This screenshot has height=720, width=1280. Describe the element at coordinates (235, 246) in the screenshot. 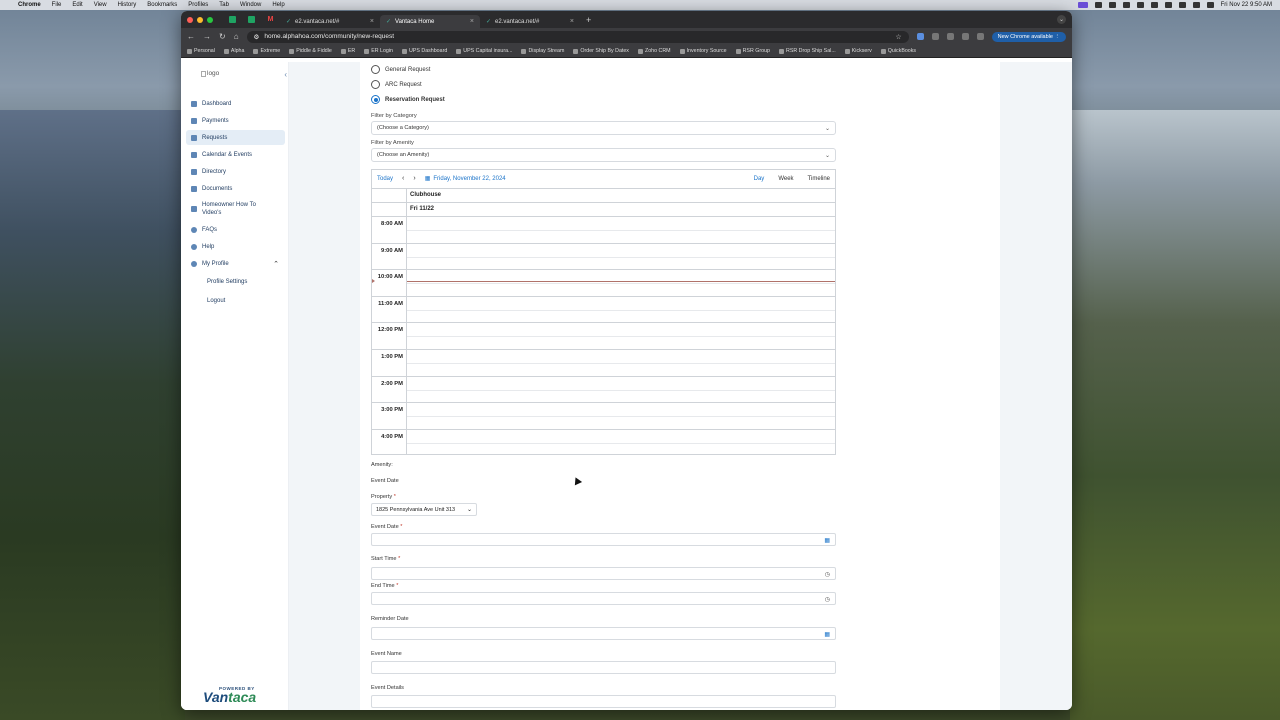

I see `sidebar-item-help: Help` at that location.